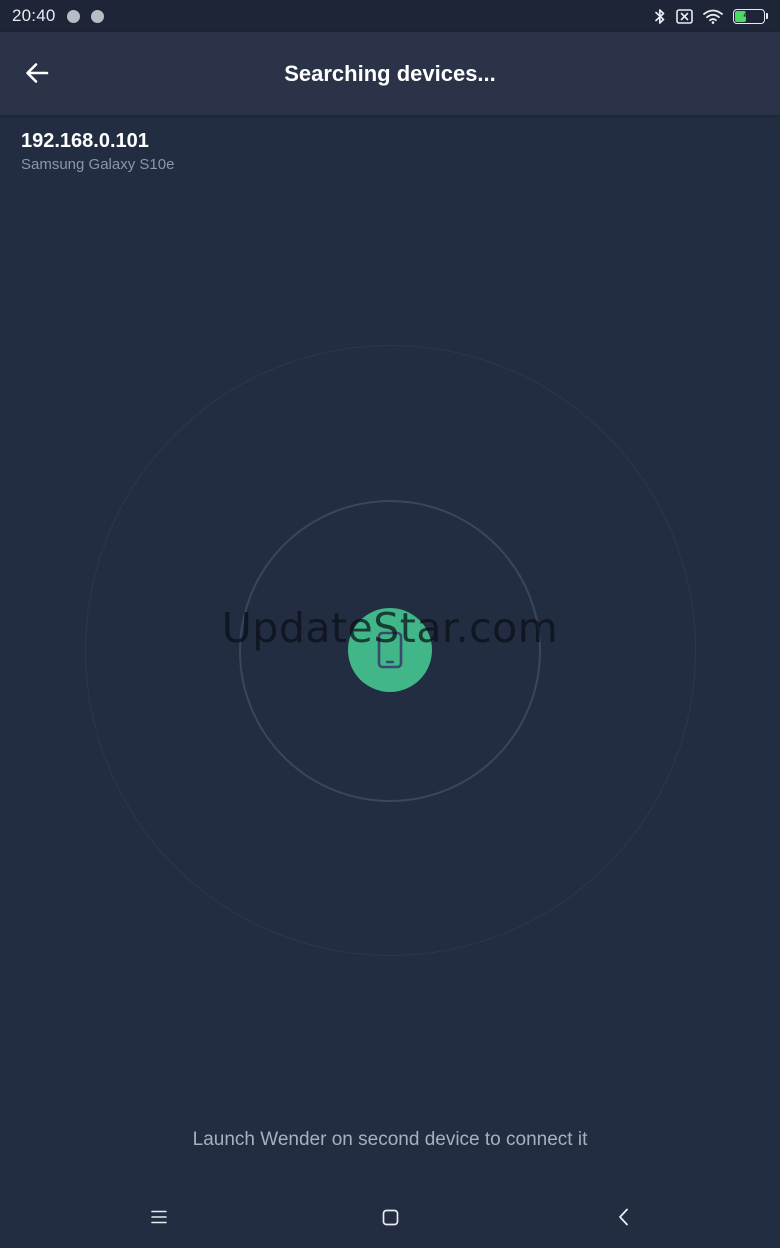 This screenshot has height=1248, width=780. I want to click on battery-tip, so click(767, 16).